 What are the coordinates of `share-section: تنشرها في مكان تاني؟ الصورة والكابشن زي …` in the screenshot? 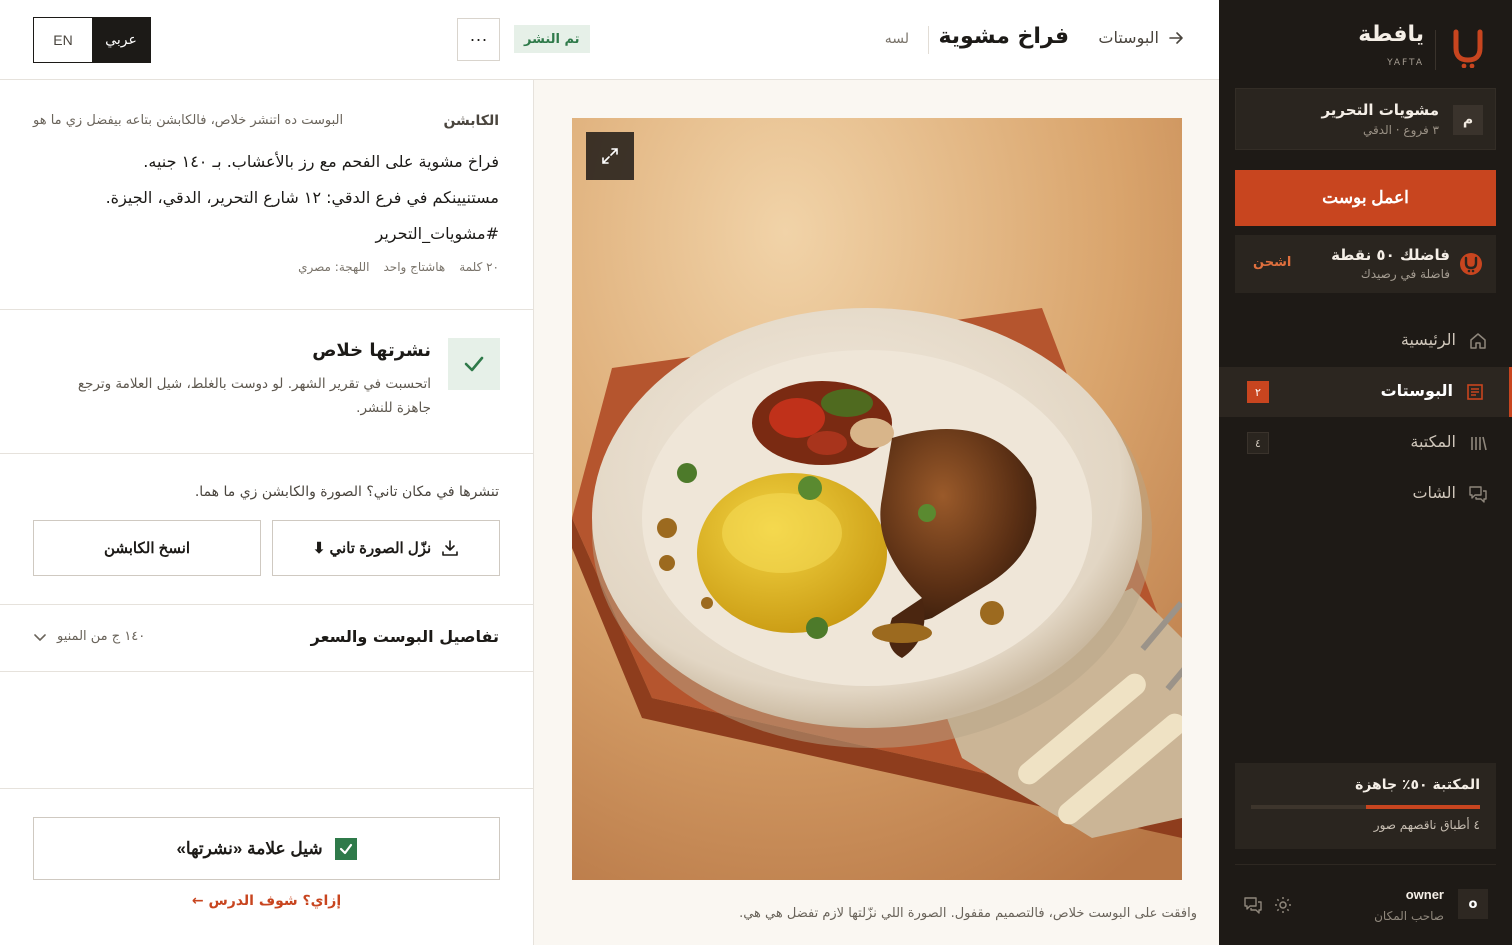 It's located at (266, 529).